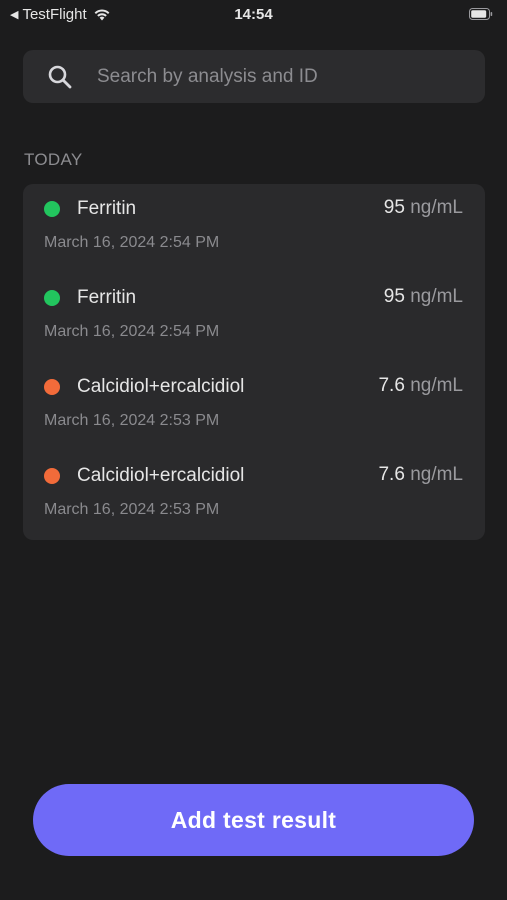  I want to click on status-time: 14:54, so click(253, 14).